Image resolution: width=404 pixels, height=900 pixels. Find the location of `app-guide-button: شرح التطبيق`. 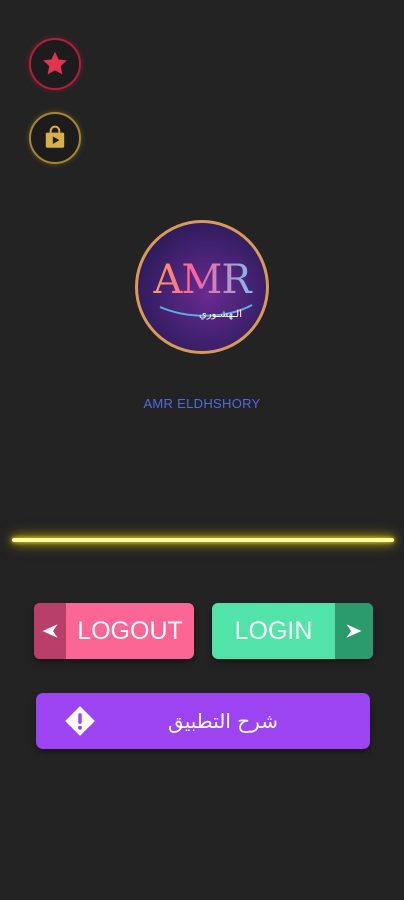

app-guide-button: شرح التطبيق is located at coordinates (203, 721).